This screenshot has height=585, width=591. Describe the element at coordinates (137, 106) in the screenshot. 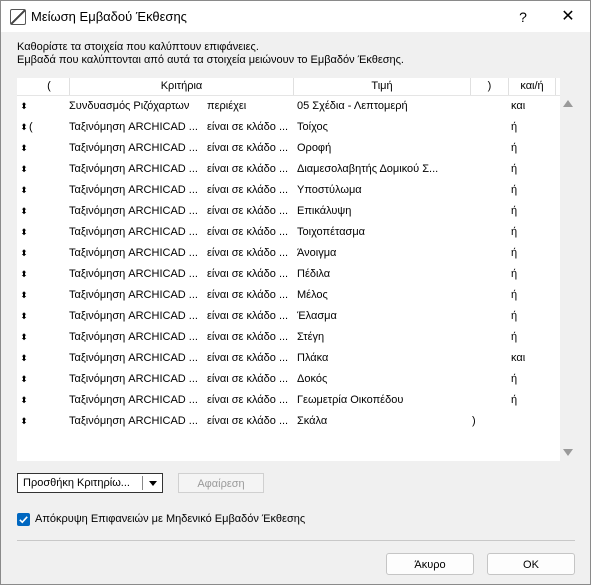

I see `cell-criteria: Συνδυασμός Ριζόχαρτων` at that location.